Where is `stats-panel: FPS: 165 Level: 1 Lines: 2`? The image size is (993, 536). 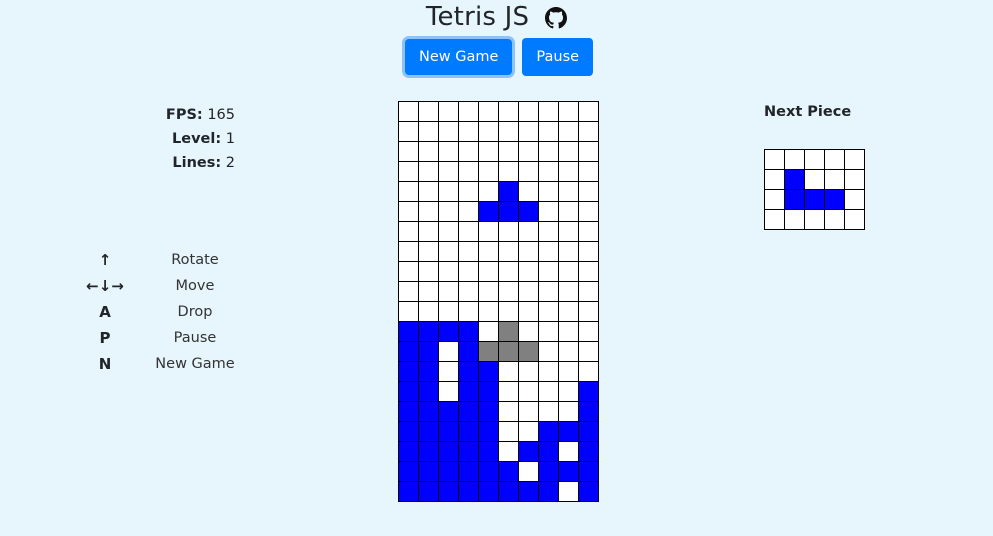 stats-panel: FPS: 165 Level: 1 Lines: 2 is located at coordinates (172, 139).